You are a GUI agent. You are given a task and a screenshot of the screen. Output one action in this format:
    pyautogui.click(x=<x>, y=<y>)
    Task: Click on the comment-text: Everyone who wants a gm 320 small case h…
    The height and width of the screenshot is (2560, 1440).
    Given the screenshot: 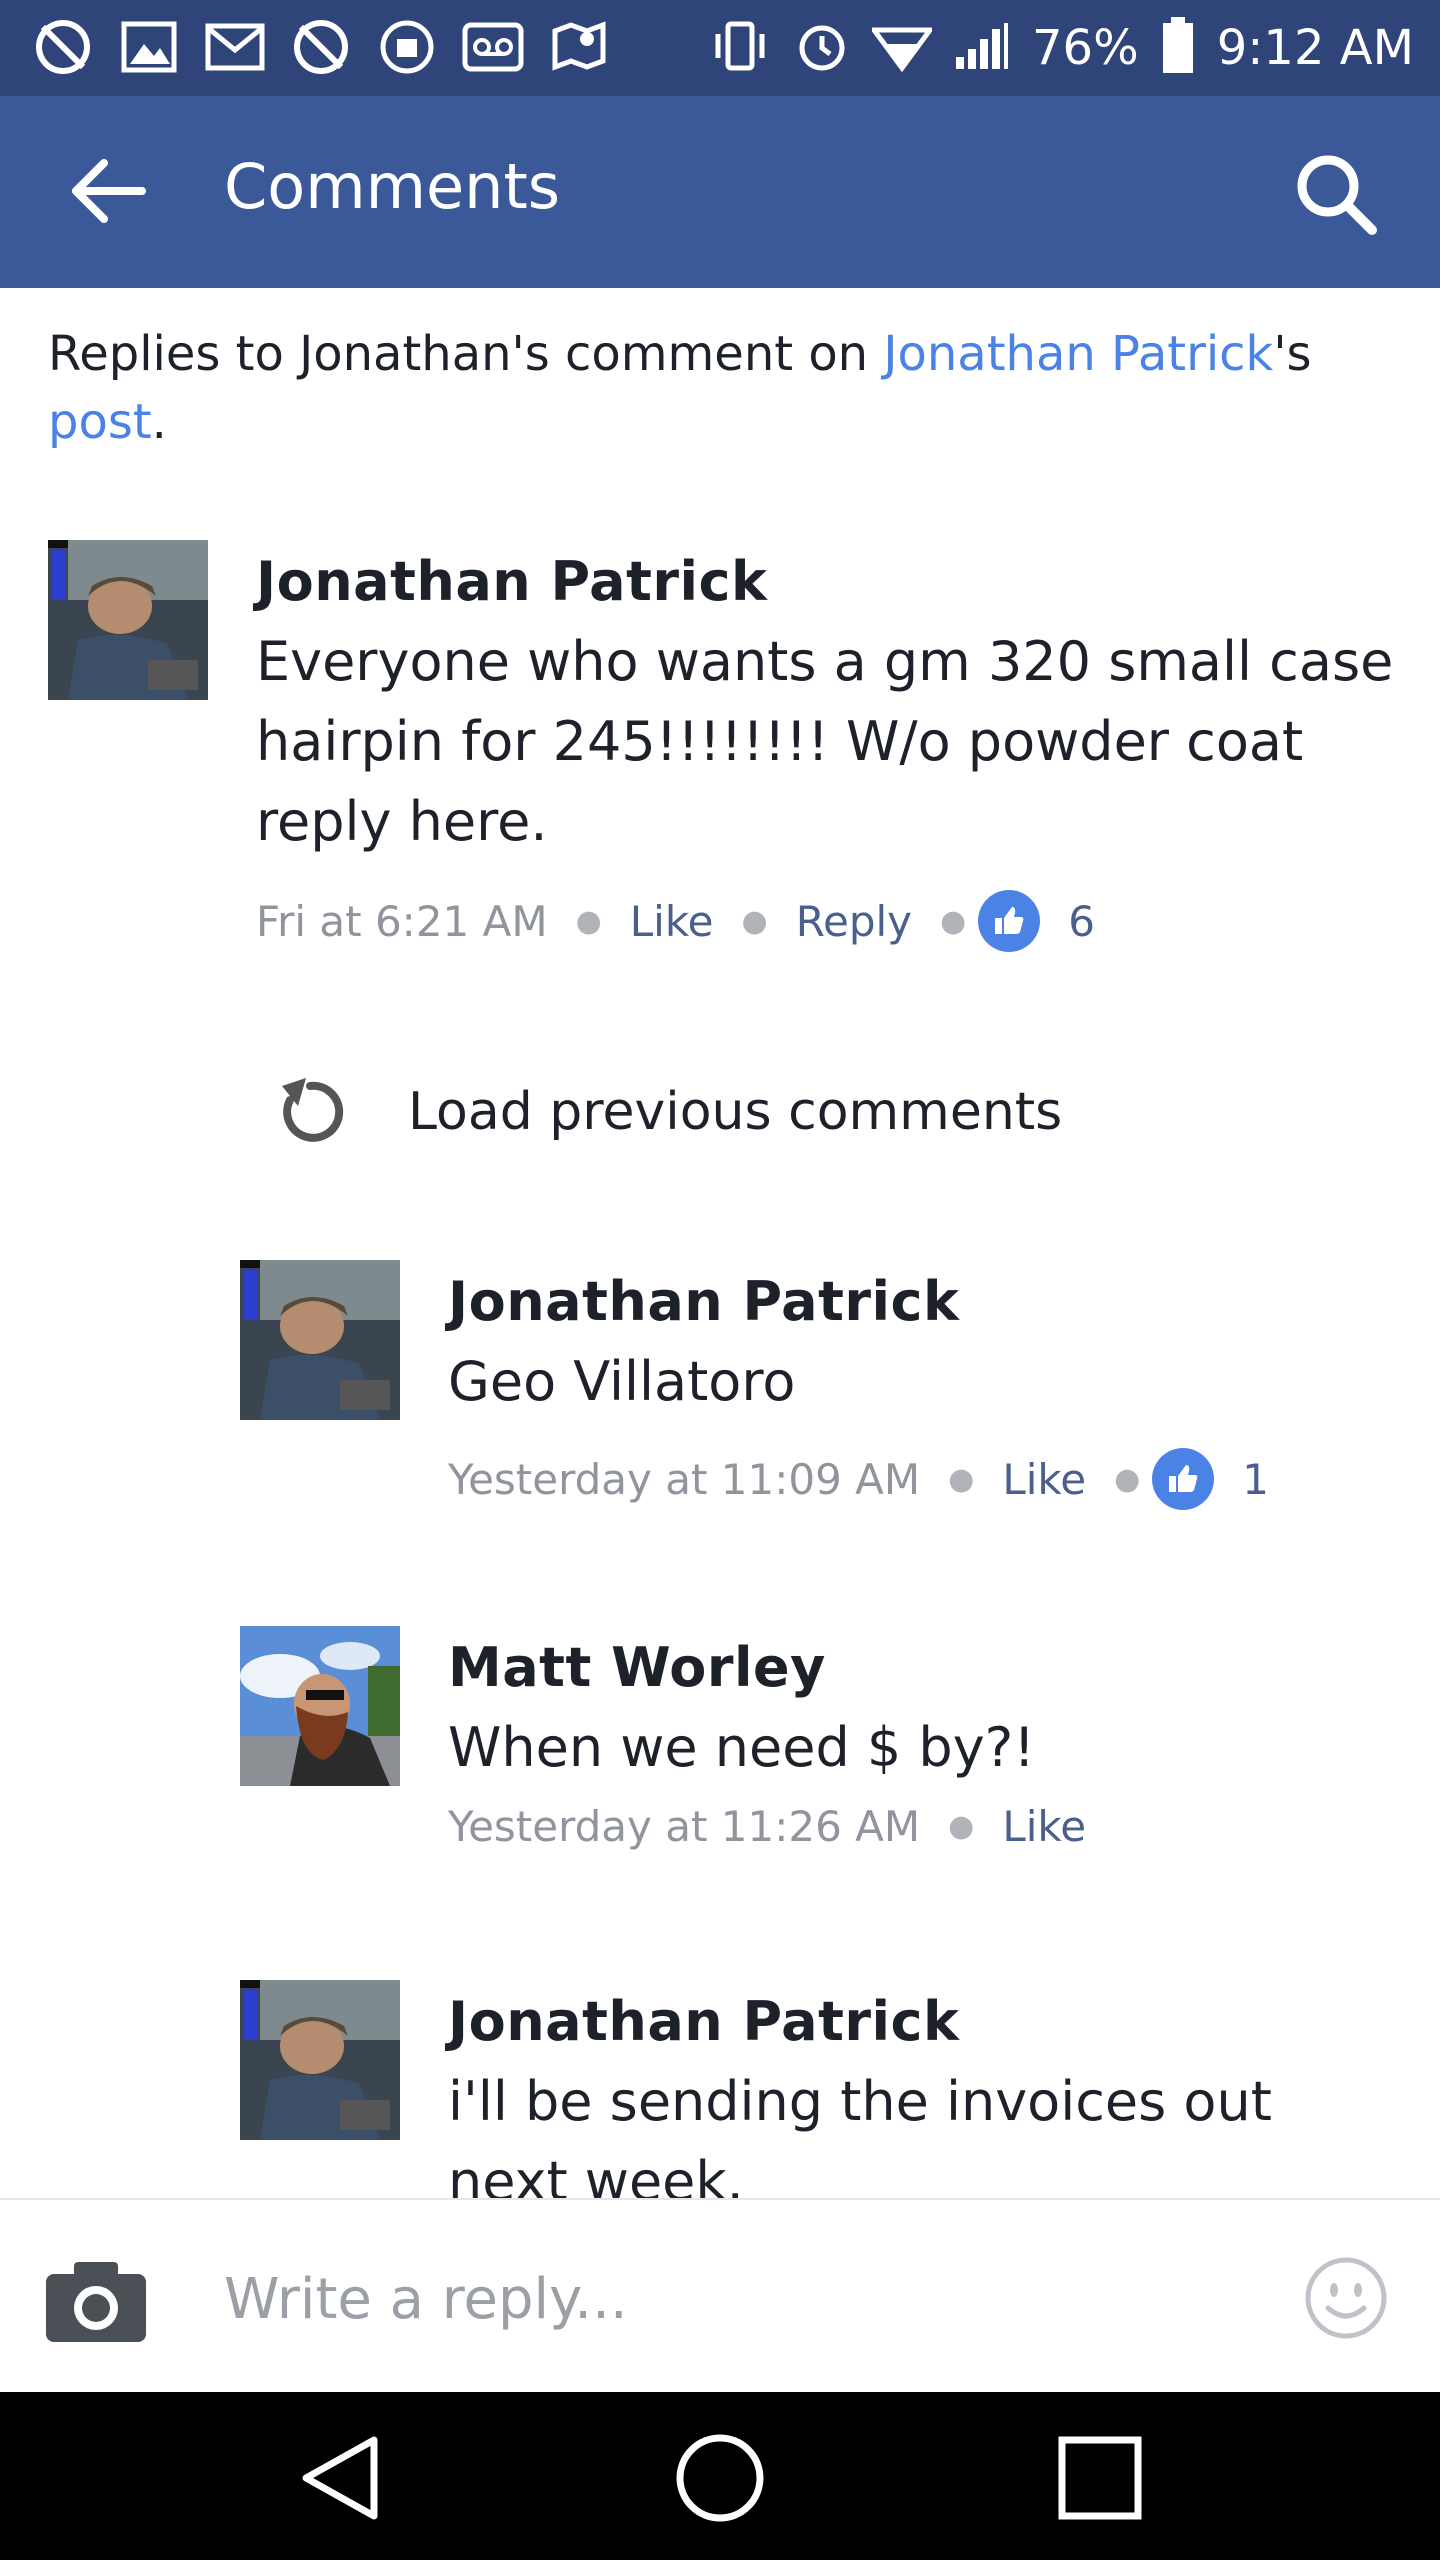 What is the action you would take?
    pyautogui.click(x=825, y=741)
    